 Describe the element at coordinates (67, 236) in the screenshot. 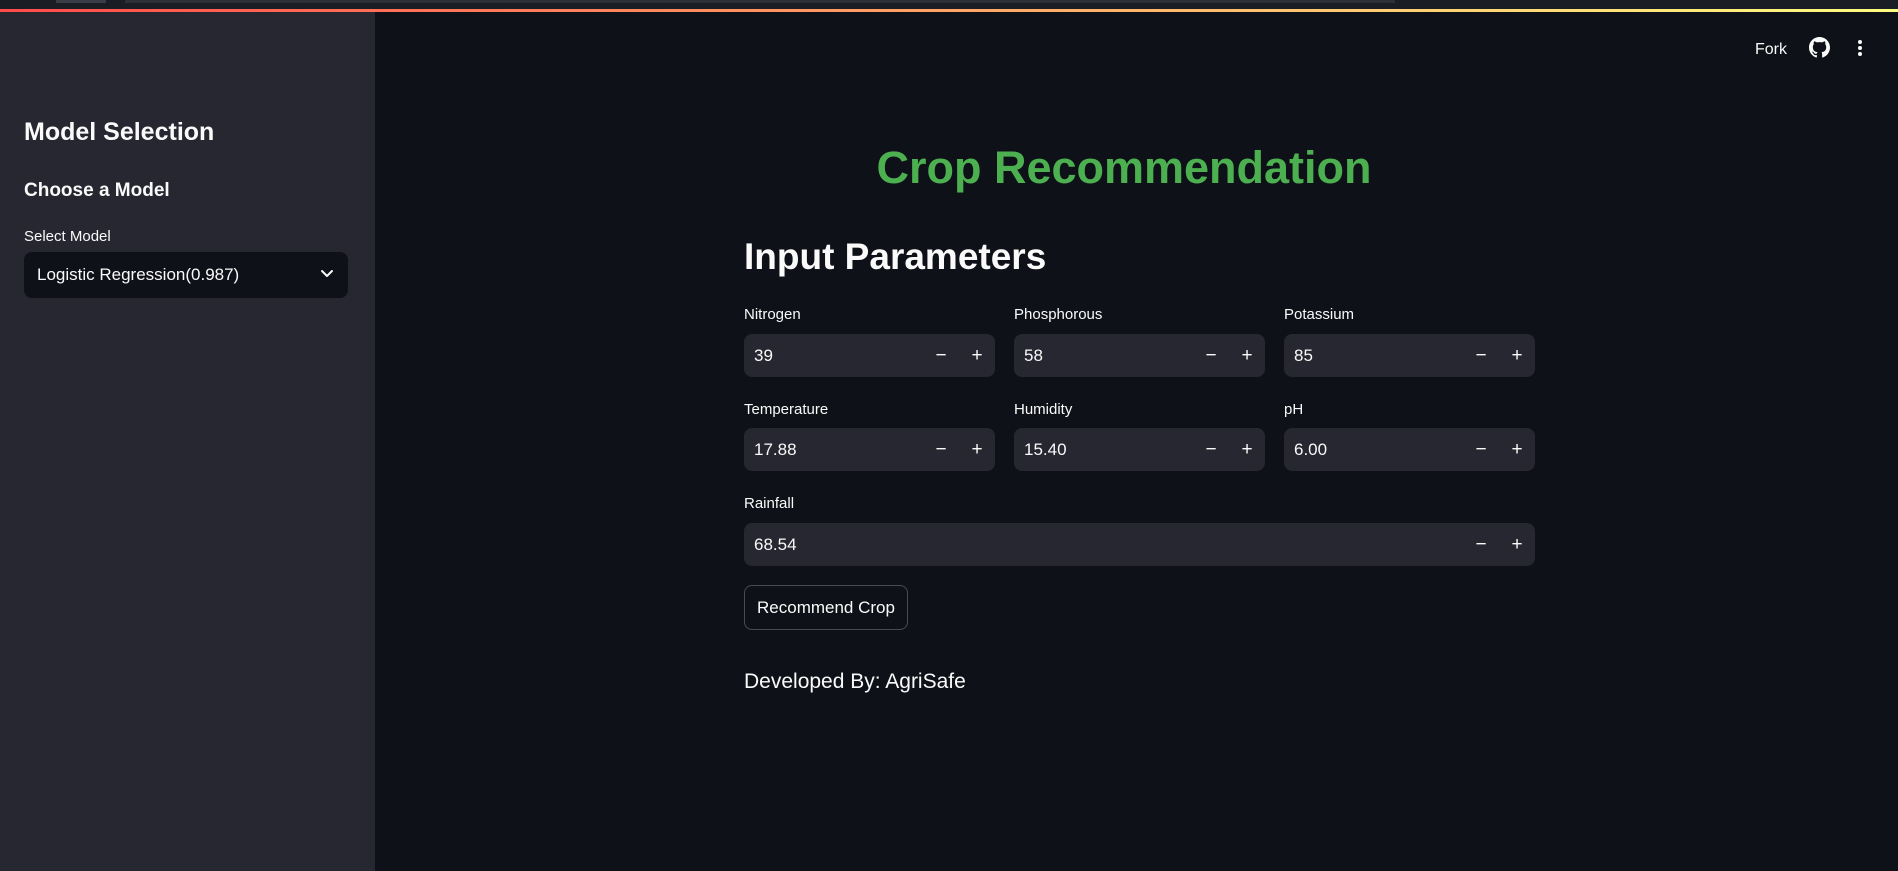

I see `select-model-label: Select Model` at that location.